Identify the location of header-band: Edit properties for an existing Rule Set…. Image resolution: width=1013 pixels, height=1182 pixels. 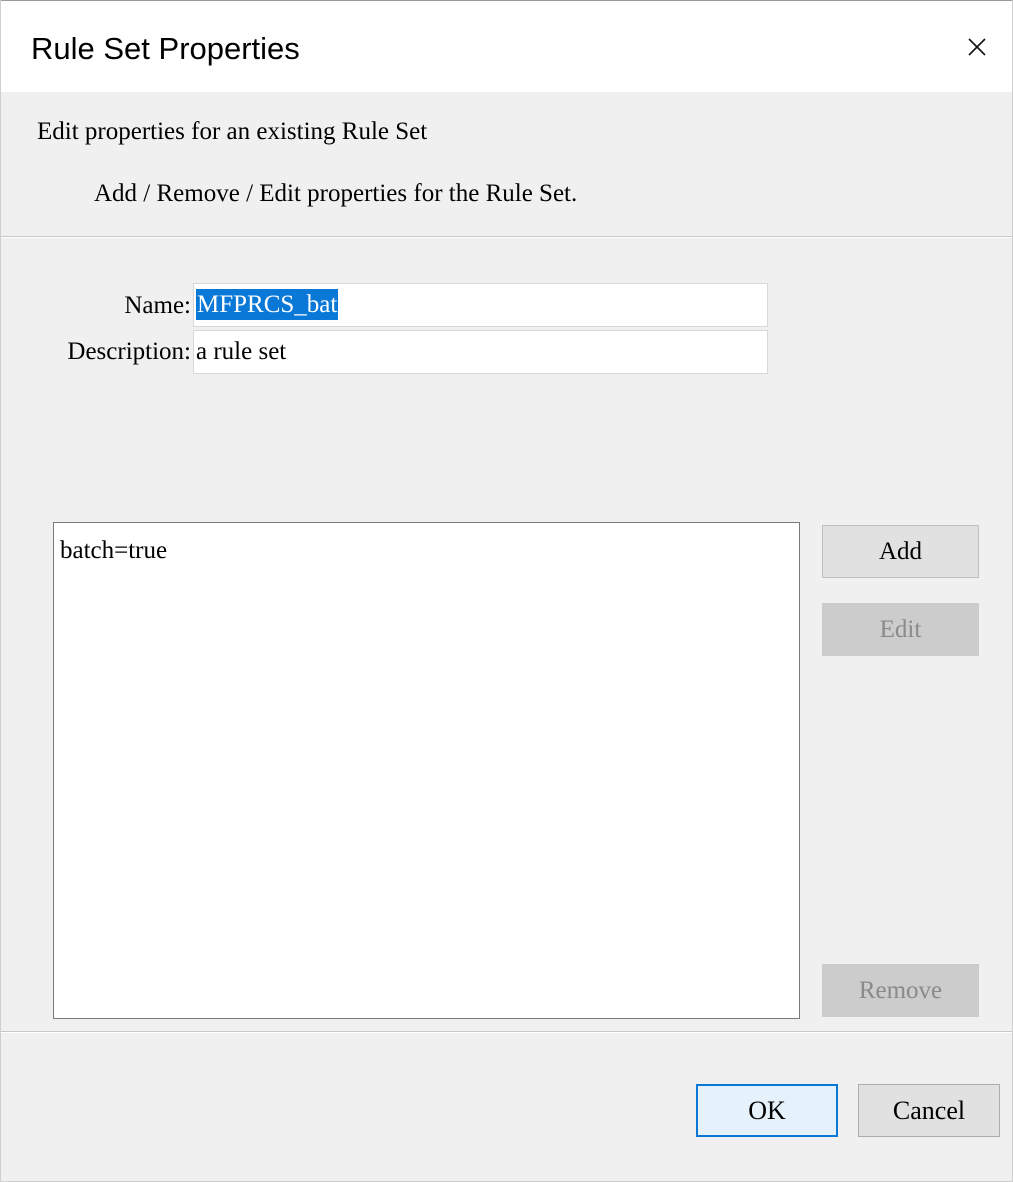
(506, 164).